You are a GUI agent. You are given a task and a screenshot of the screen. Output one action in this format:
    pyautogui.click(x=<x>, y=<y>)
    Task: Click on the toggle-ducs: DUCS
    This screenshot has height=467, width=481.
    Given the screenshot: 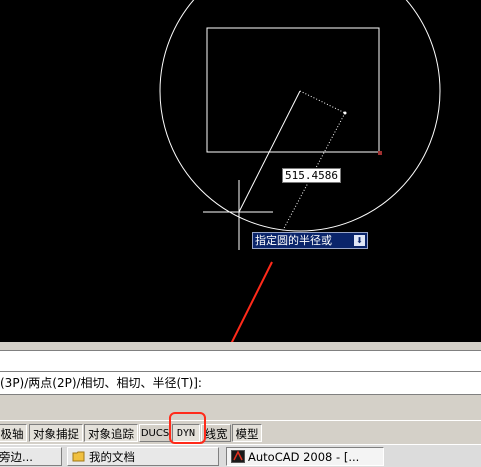 What is the action you would take?
    pyautogui.click(x=155, y=433)
    